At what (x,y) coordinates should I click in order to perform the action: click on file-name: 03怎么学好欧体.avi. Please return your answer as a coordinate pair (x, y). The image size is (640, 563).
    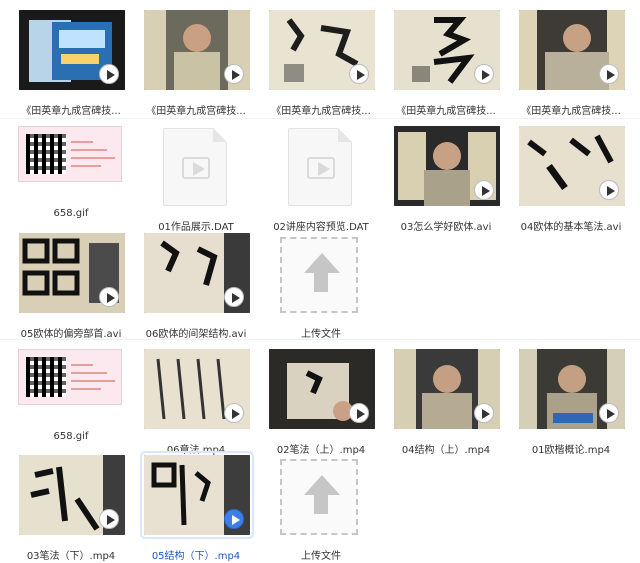
    Looking at the image, I should click on (446, 227).